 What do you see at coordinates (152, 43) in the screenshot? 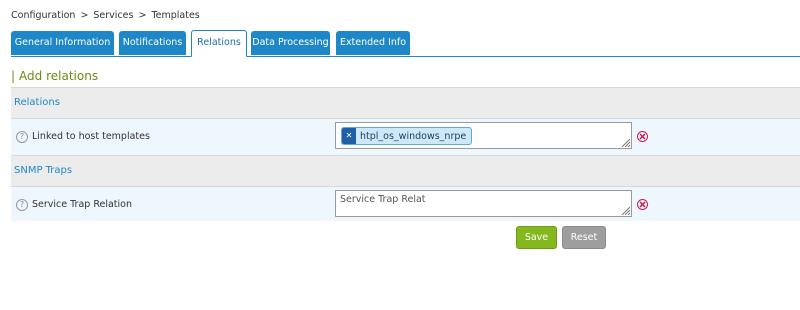
I see `tab-notifications: Notifications` at bounding box center [152, 43].